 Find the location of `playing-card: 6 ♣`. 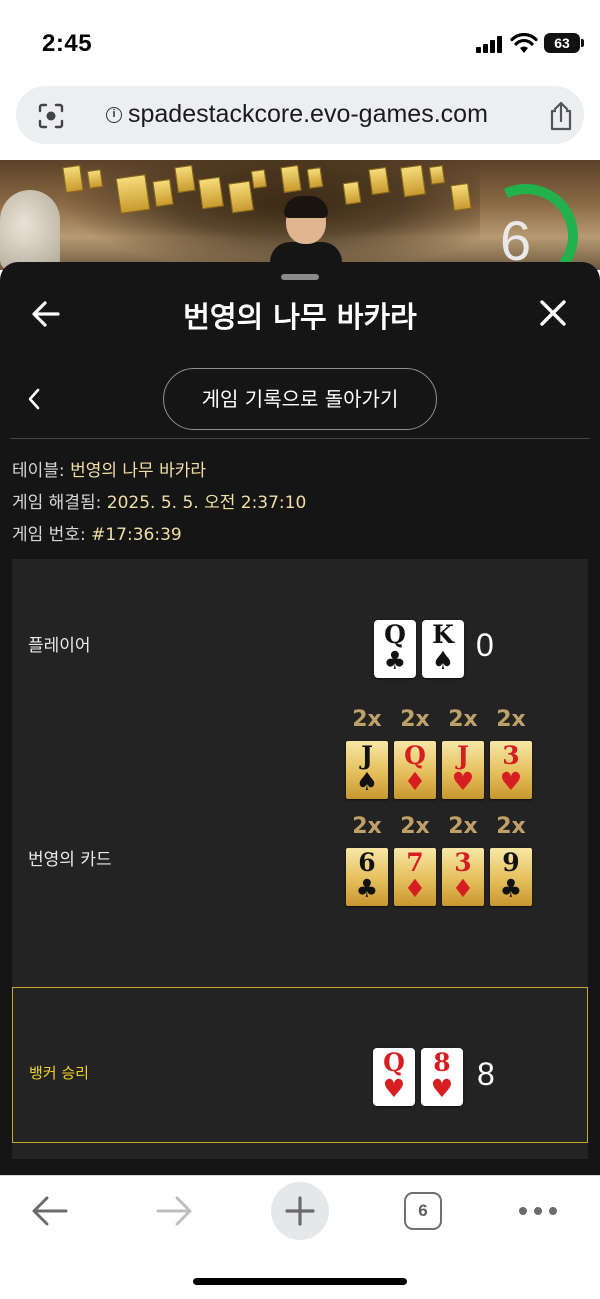

playing-card: 6 ♣ is located at coordinates (367, 877).